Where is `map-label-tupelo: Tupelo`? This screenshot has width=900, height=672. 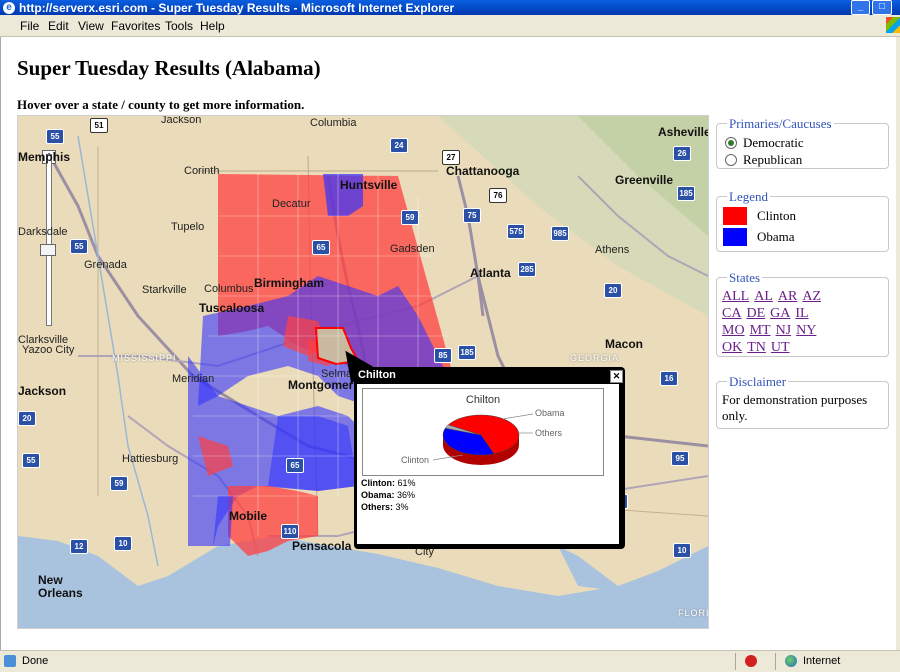 map-label-tupelo: Tupelo is located at coordinates (188, 227).